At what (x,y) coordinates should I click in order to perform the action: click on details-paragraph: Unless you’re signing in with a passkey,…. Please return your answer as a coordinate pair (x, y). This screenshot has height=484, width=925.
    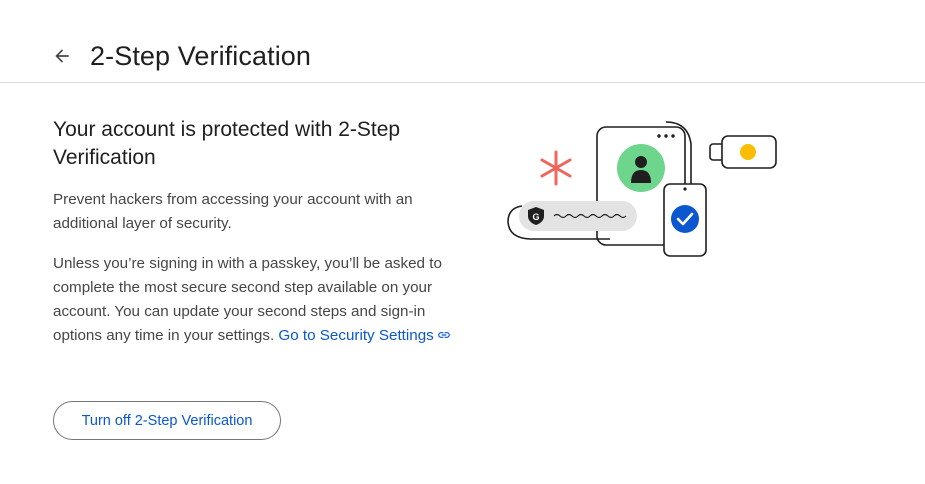
    Looking at the image, I should click on (258, 300).